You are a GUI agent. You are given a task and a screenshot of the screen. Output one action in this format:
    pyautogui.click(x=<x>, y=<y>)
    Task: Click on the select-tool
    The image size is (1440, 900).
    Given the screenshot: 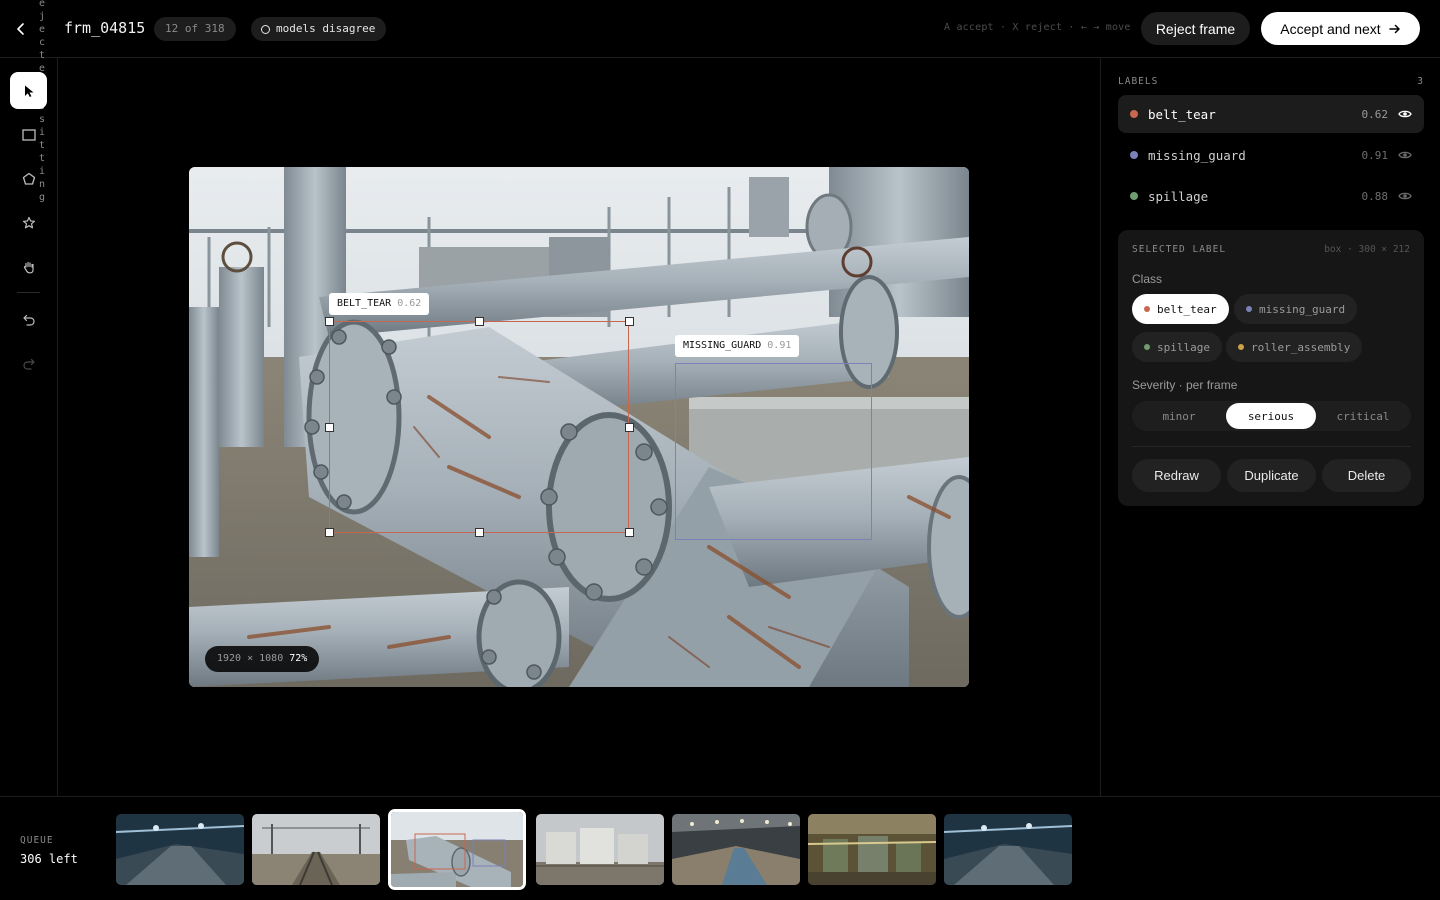 What is the action you would take?
    pyautogui.click(x=28, y=90)
    